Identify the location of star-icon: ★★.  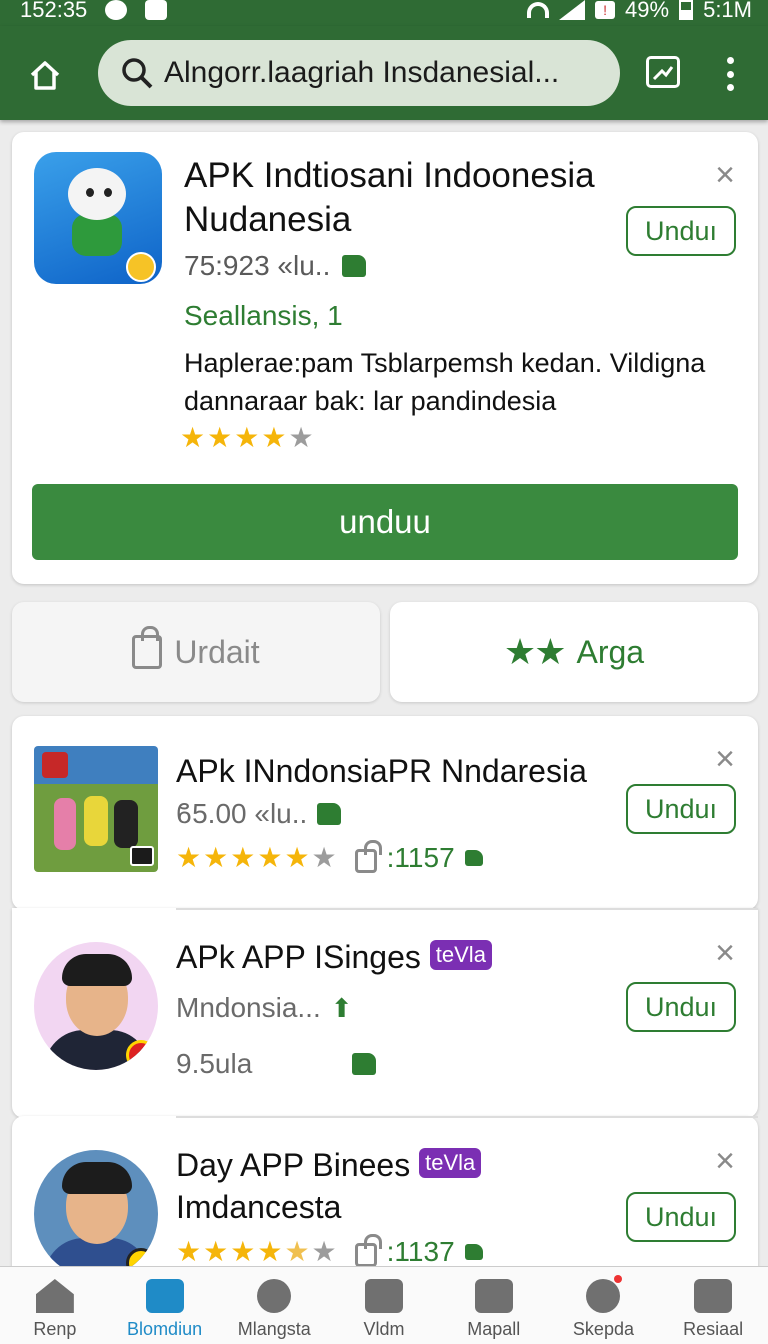
(535, 651).